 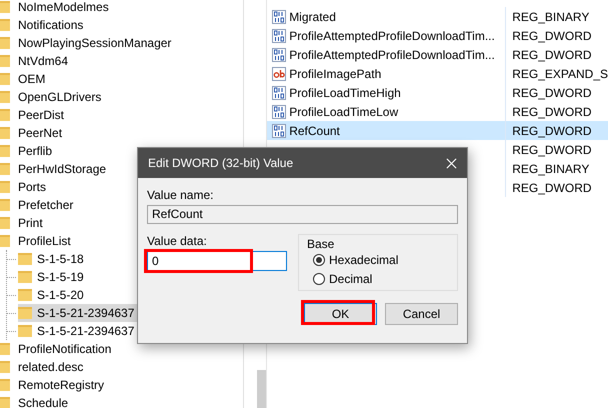 What do you see at coordinates (321, 244) in the screenshot?
I see `group-label: Base` at bounding box center [321, 244].